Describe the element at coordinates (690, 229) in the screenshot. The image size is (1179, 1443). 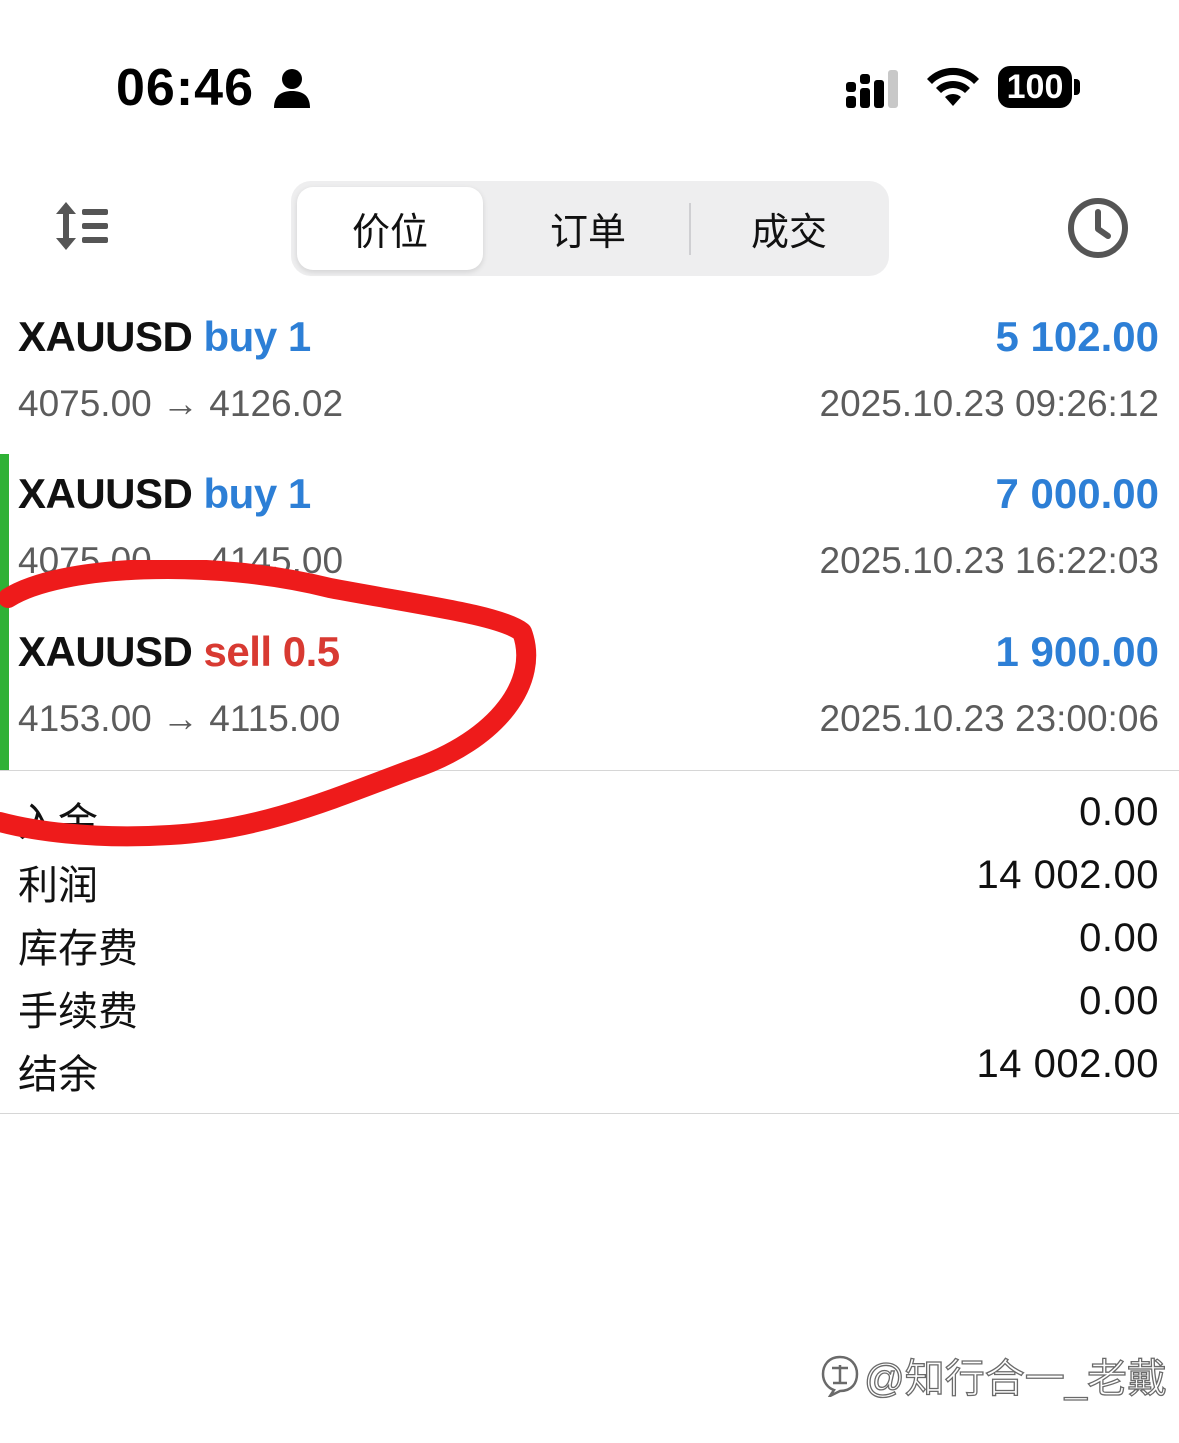
I see `tab-divider` at that location.